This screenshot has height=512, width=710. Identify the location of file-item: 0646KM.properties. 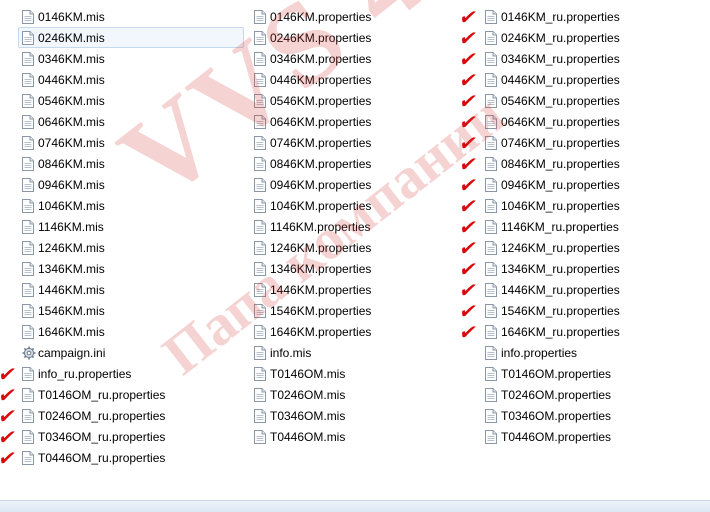
(363, 121).